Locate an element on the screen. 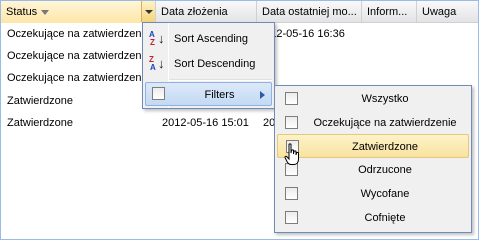 The height and width of the screenshot is (240, 479). filter-option-rejected: Odrzucone is located at coordinates (373, 170).